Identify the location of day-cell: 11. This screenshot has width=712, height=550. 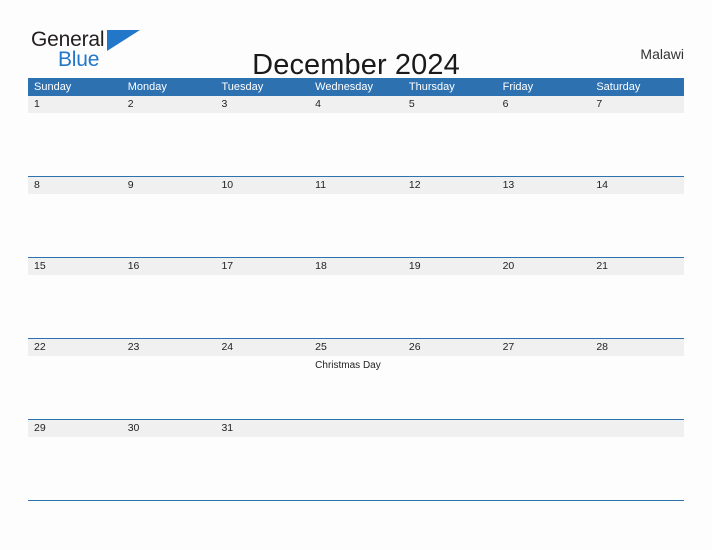
(356, 217).